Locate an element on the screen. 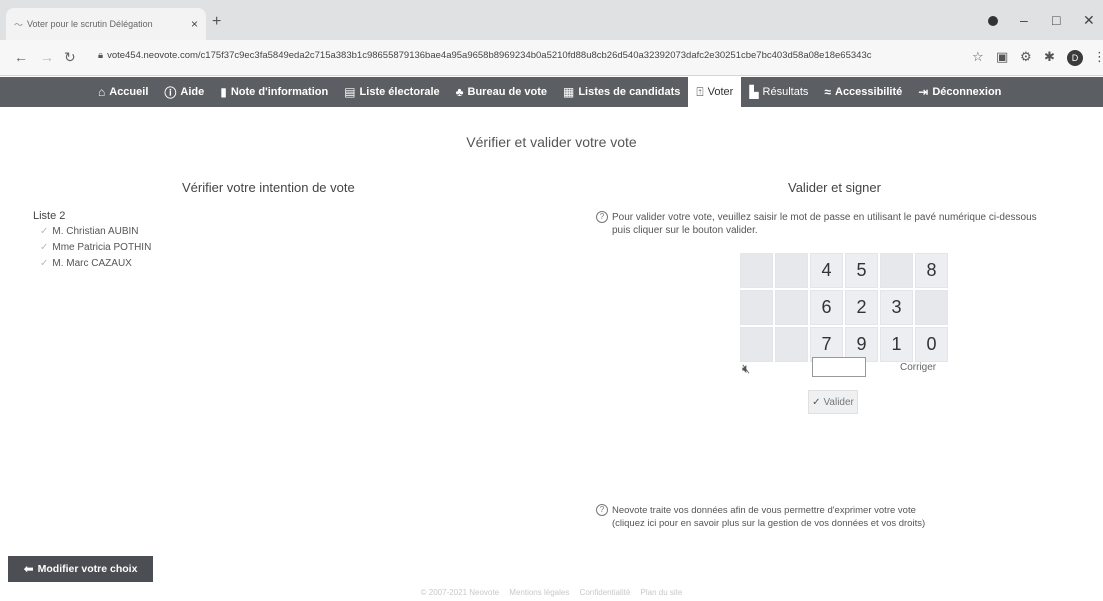 The width and height of the screenshot is (1103, 601). keypad-key: 6 is located at coordinates (826, 307).